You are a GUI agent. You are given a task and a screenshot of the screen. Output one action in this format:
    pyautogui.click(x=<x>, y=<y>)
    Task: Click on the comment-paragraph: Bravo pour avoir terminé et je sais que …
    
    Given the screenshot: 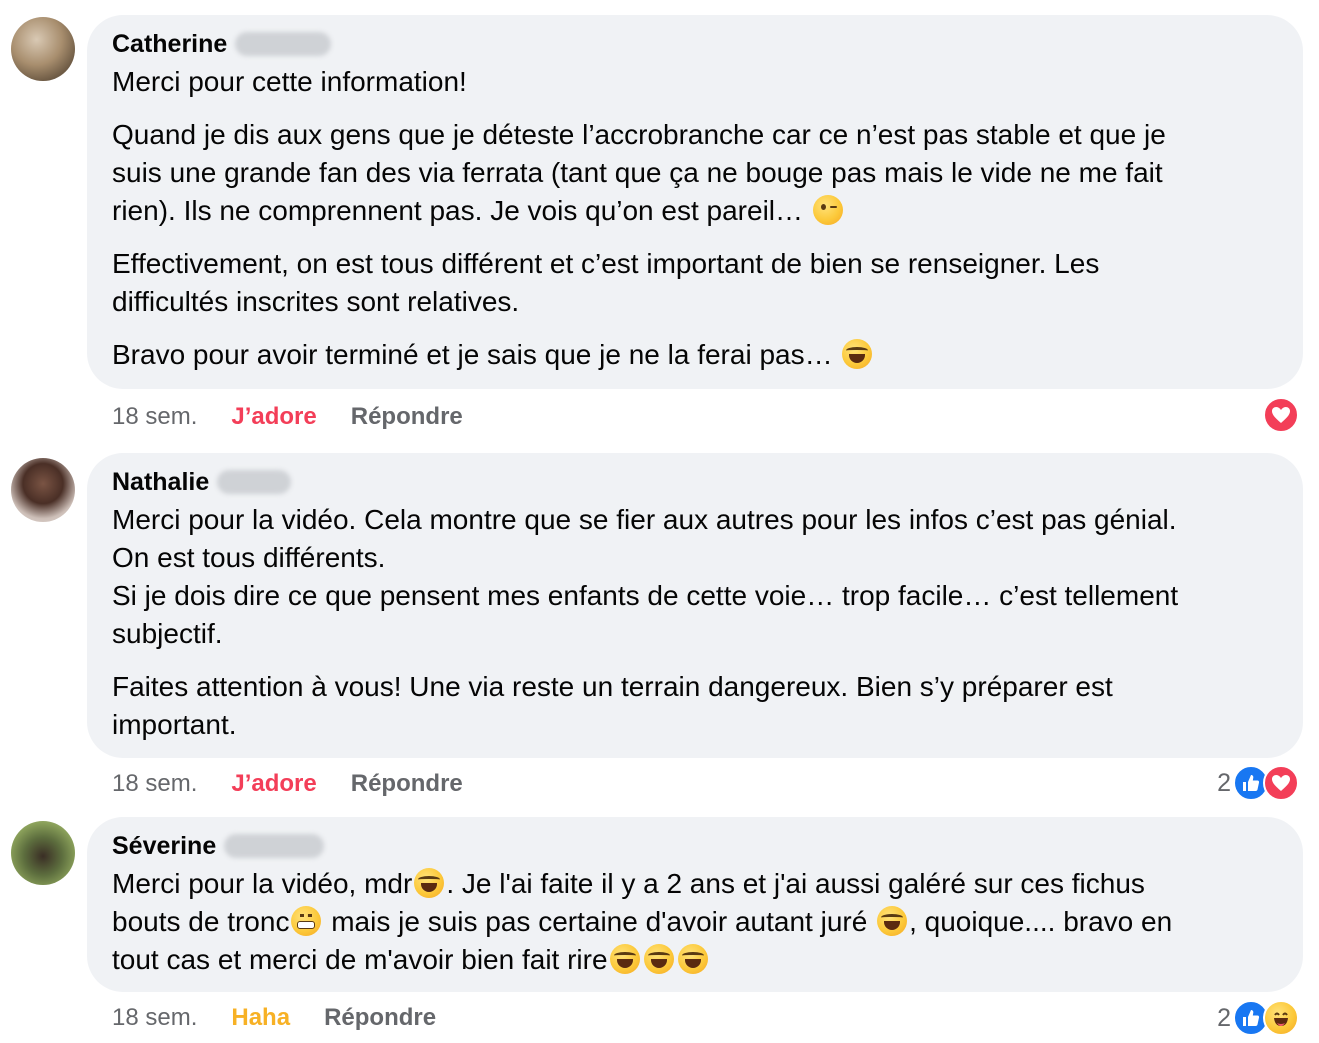 What is the action you would take?
    pyautogui.click(x=695, y=355)
    